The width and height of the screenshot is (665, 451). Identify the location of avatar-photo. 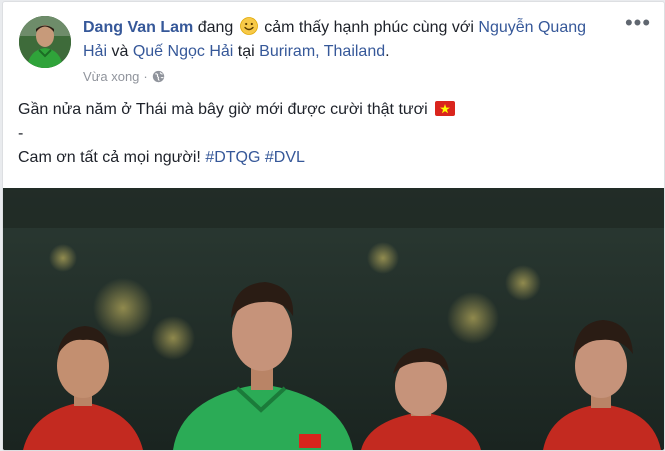
(45, 42).